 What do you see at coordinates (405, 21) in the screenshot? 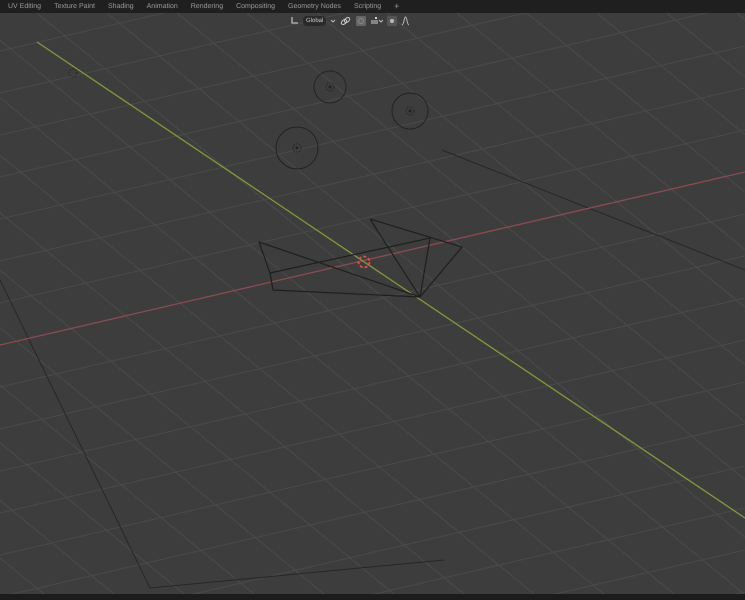
I see `falloff-curve-icon` at bounding box center [405, 21].